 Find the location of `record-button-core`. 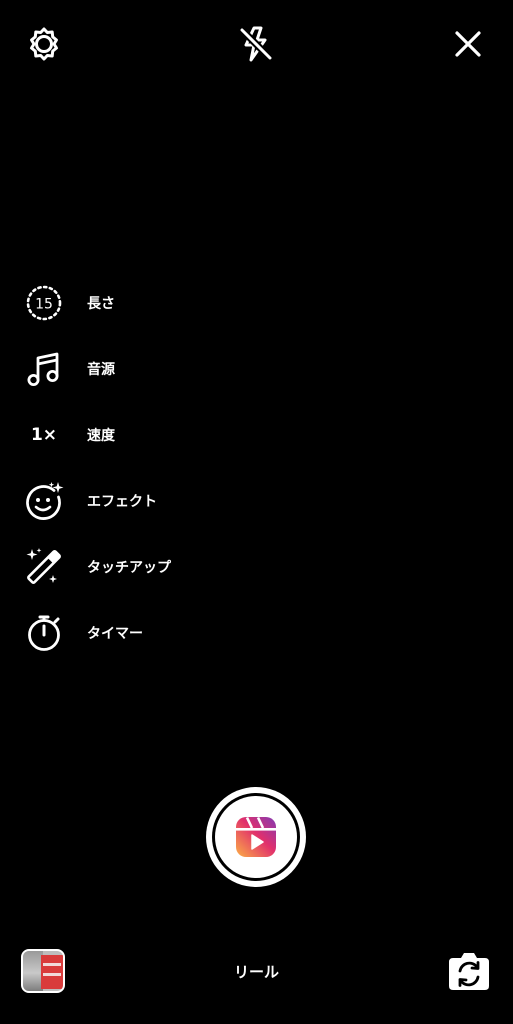

record-button-core is located at coordinates (256, 837).